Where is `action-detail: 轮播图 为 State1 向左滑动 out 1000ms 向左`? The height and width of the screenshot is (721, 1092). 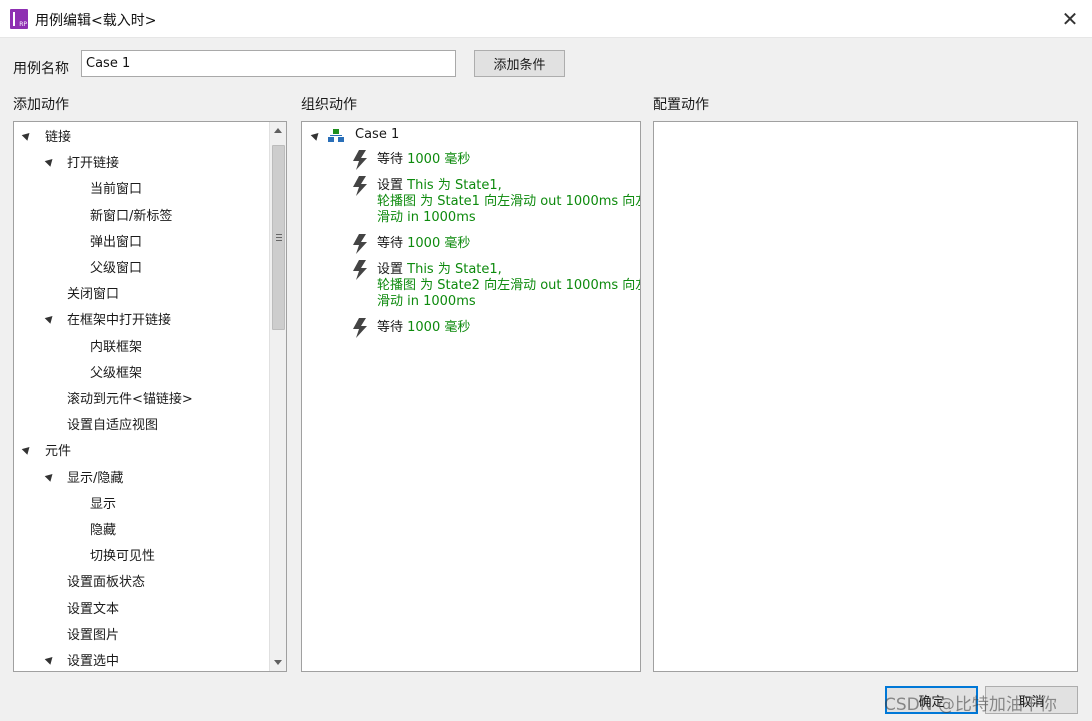 action-detail: 轮播图 为 State1 向左滑动 out 1000ms 向左 is located at coordinates (509, 201).